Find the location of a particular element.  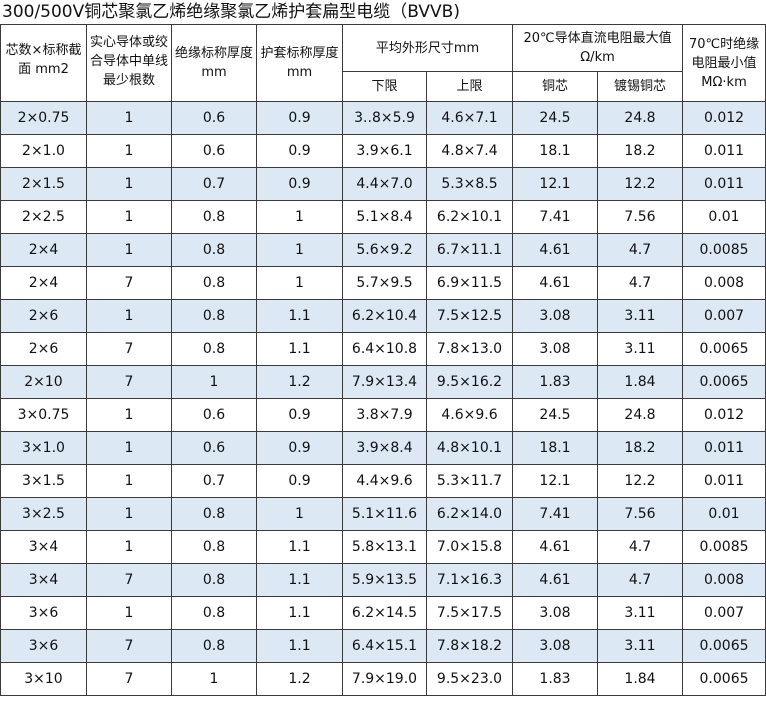

cell-cores-section: 3×1.0 is located at coordinates (43, 448).